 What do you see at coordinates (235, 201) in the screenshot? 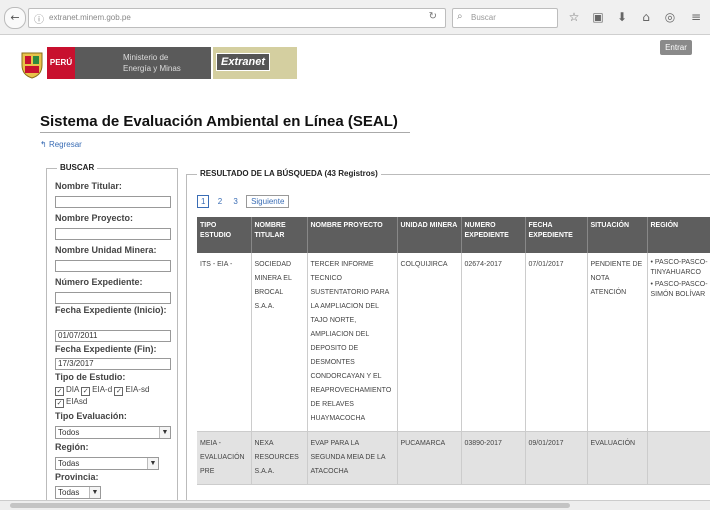
I see `page-link: 3` at bounding box center [235, 201].